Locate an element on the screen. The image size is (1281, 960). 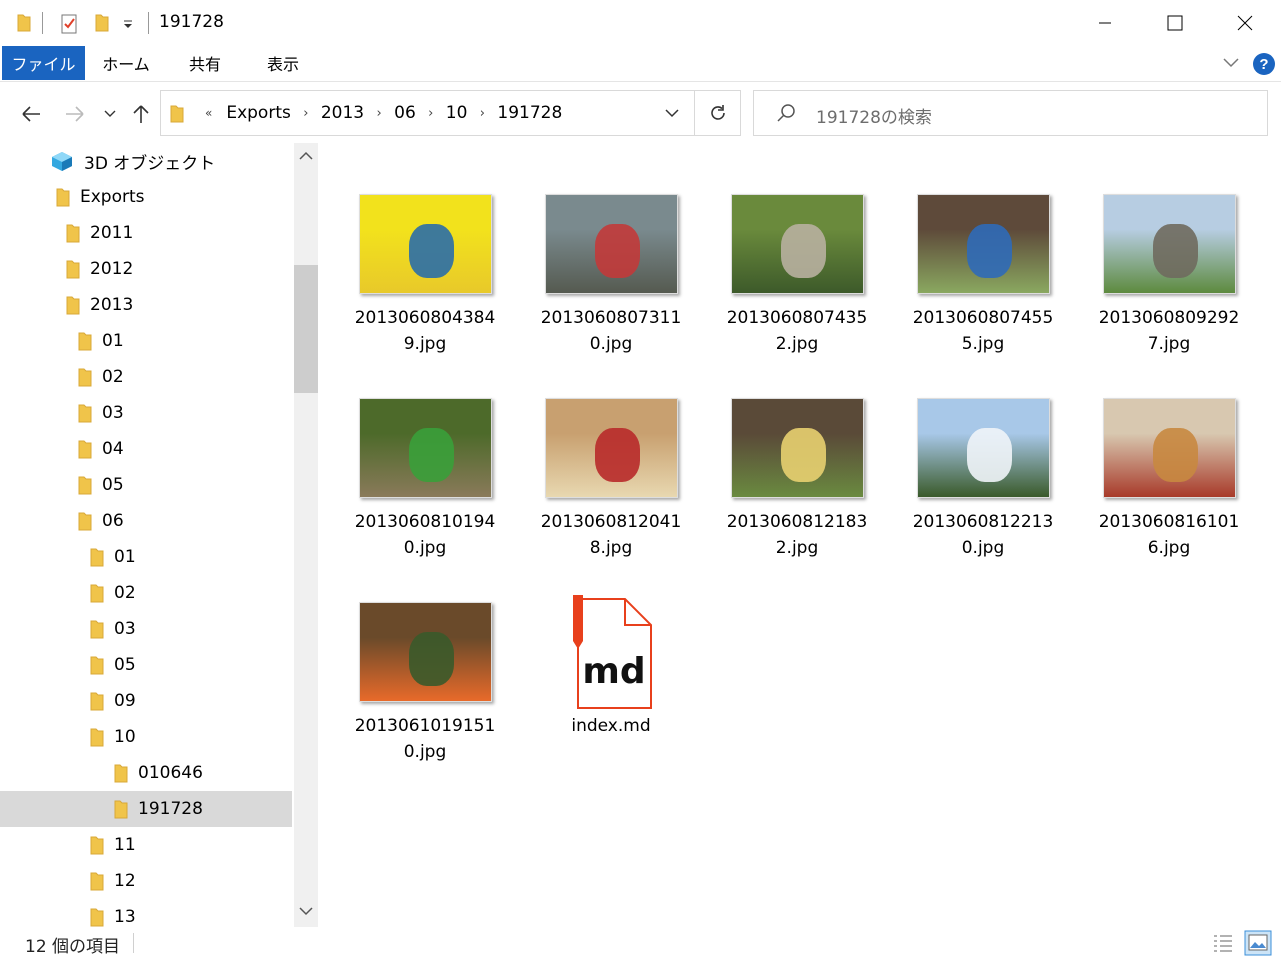
scroll-up-icon is located at coordinates (306, 156).